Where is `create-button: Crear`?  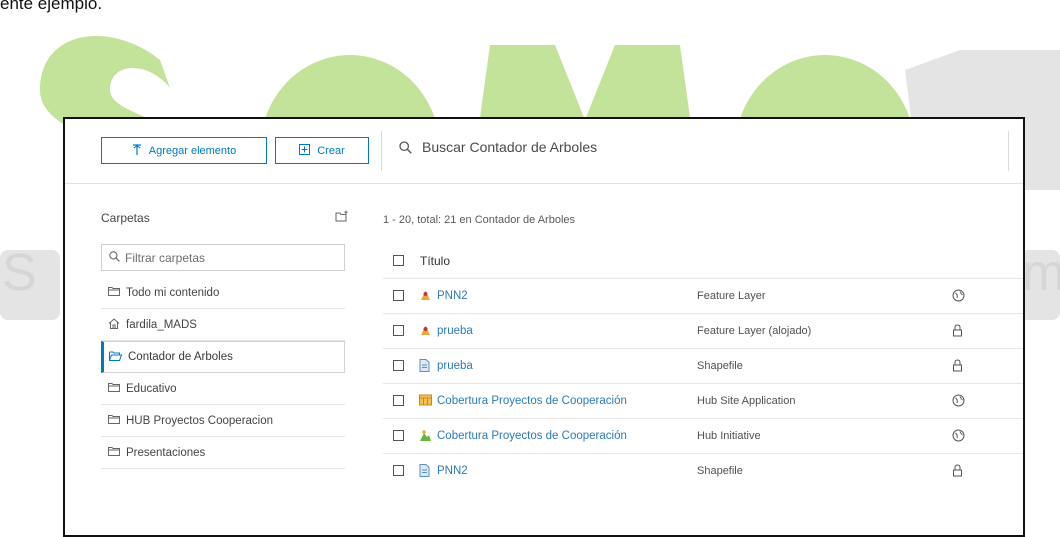 create-button: Crear is located at coordinates (322, 150).